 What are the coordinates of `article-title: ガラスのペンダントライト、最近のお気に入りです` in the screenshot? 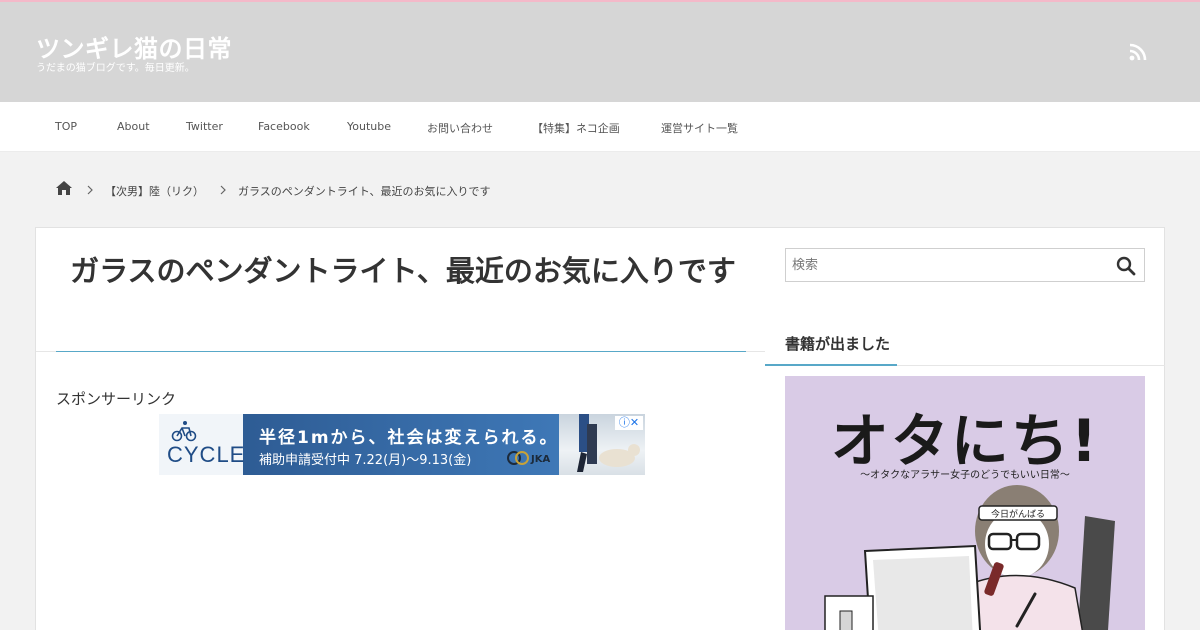 It's located at (403, 271).